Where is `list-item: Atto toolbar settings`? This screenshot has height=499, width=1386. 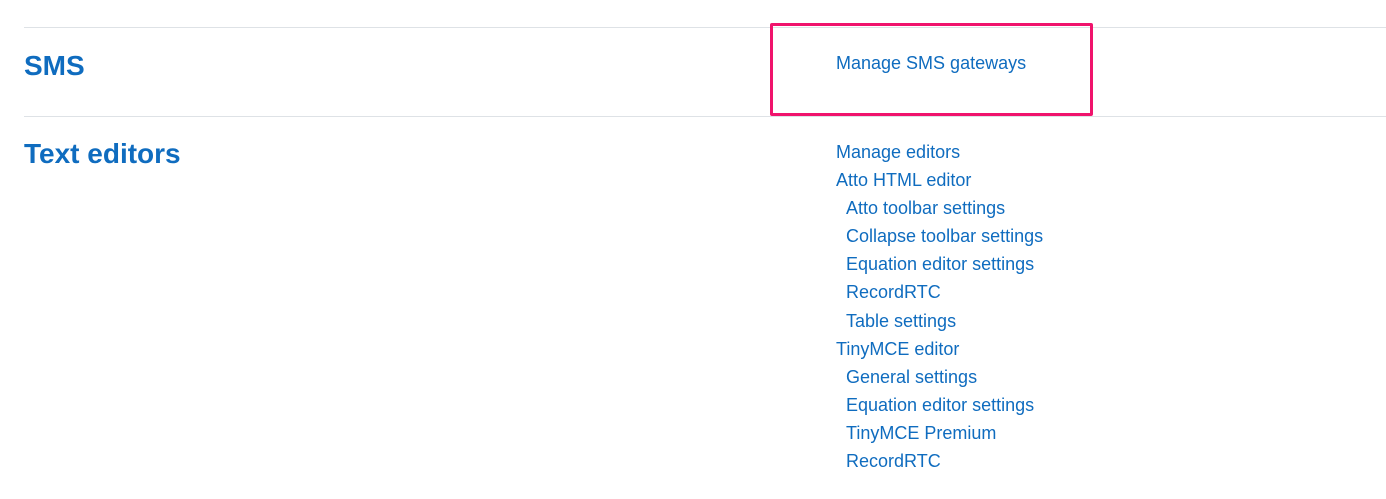 list-item: Atto toolbar settings is located at coordinates (939, 208).